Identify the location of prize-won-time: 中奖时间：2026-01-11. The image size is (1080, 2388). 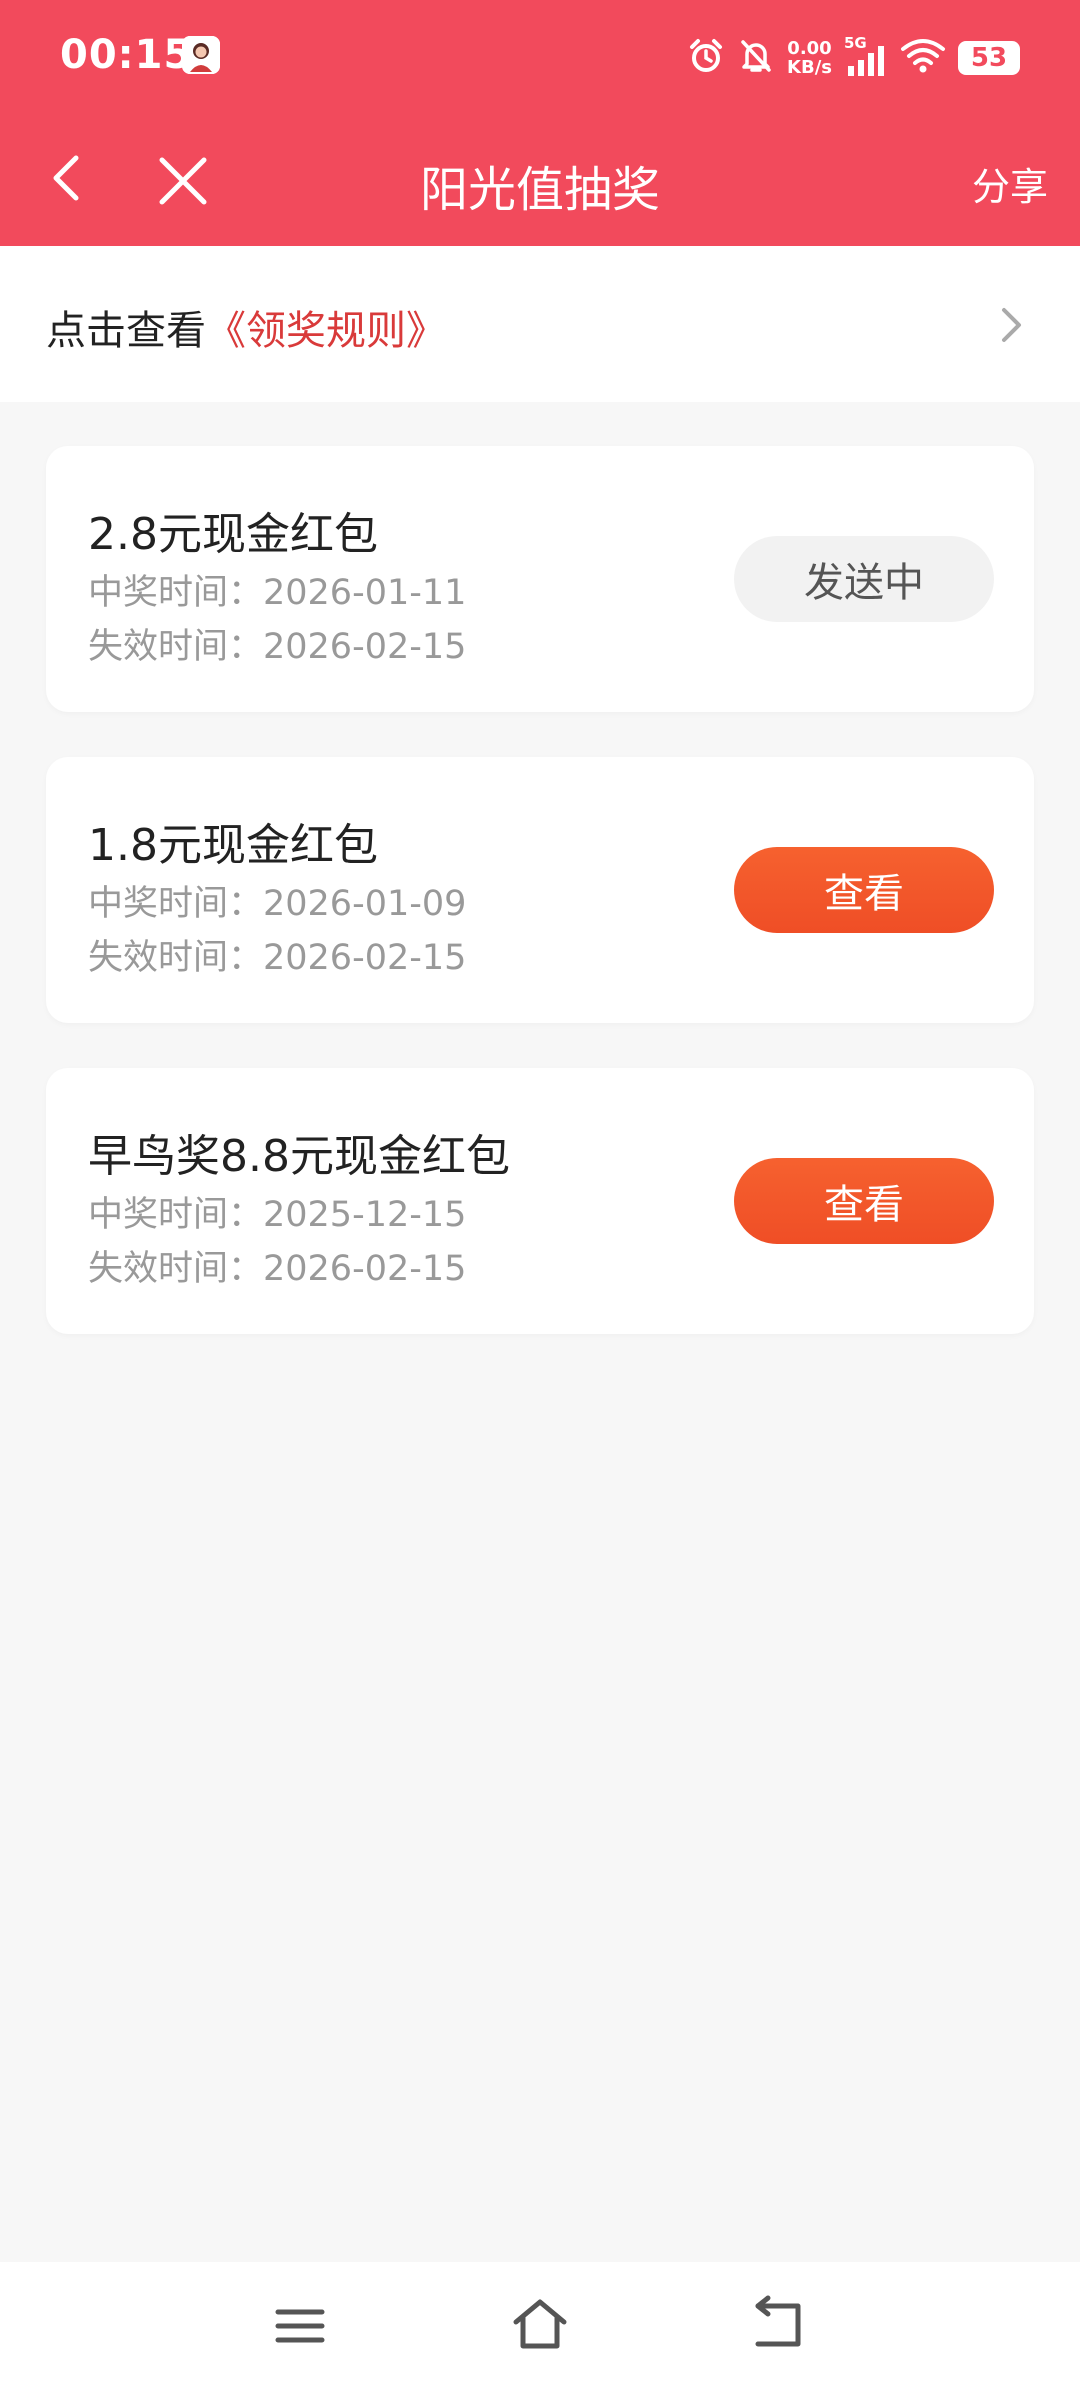
(277, 593).